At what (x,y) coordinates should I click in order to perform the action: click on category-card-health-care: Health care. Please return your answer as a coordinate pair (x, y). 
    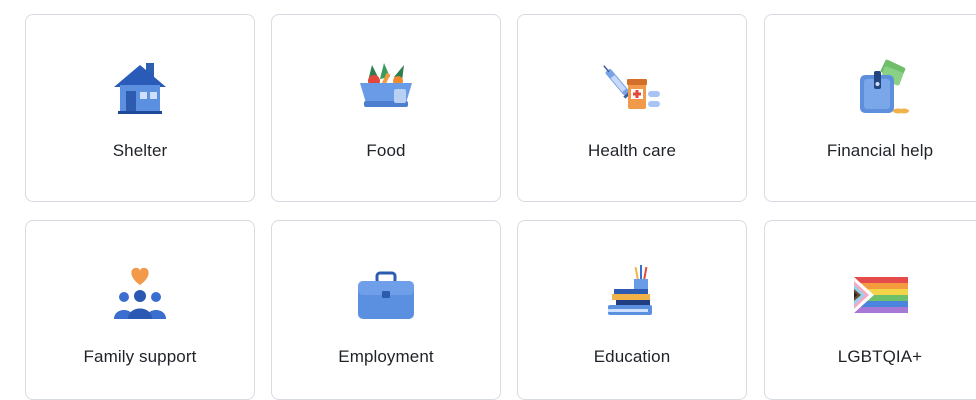
    Looking at the image, I should click on (632, 108).